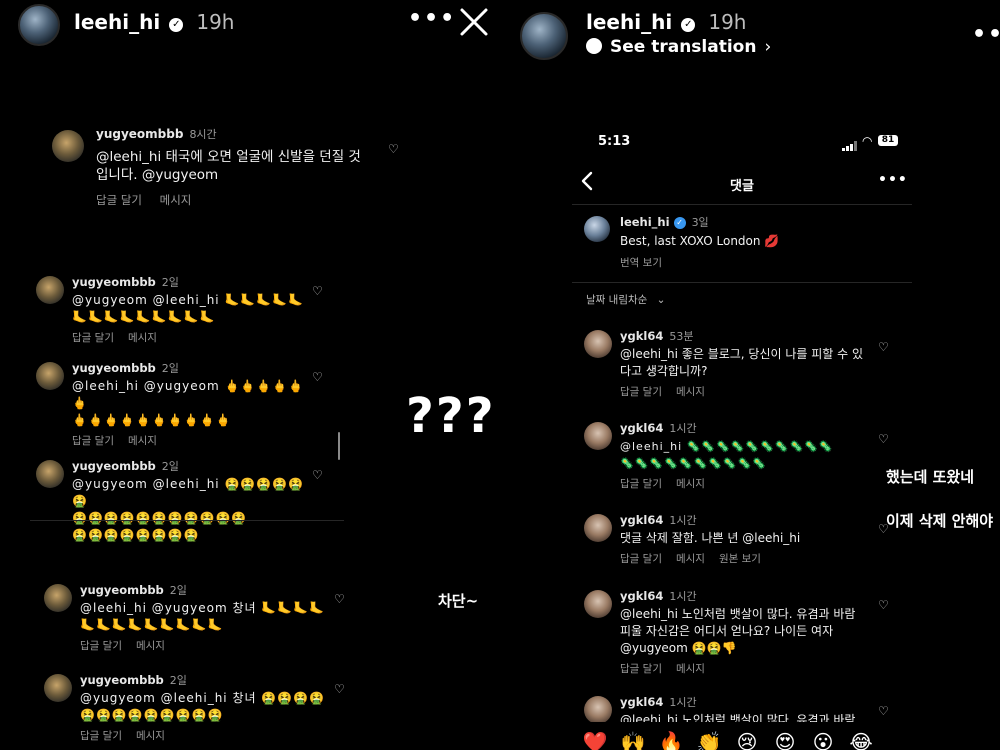 This screenshot has width=1000, height=750. Describe the element at coordinates (144, 317) in the screenshot. I see `comment-text-2: 🦶🦶🦶🦶🦶🦶🦶🦶🦶` at that location.